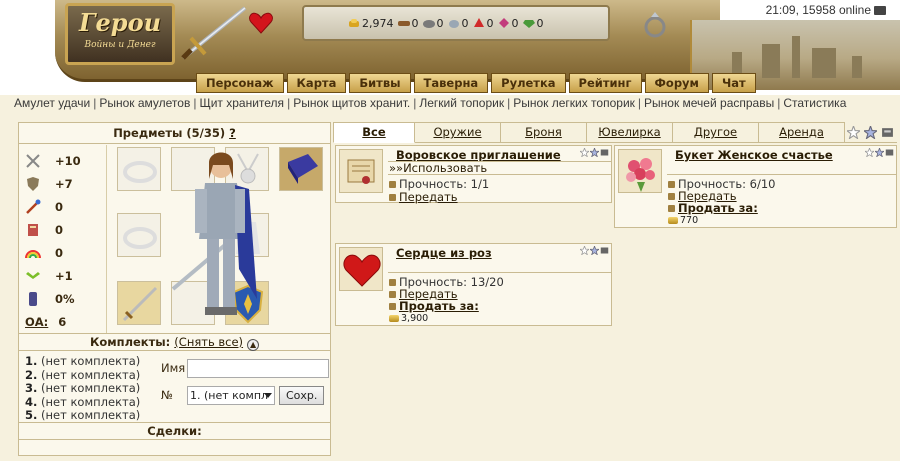 Image resolution: width=900 pixels, height=461 pixels. Describe the element at coordinates (374, 132) in the screenshot. I see `tab-all: Все` at that location.